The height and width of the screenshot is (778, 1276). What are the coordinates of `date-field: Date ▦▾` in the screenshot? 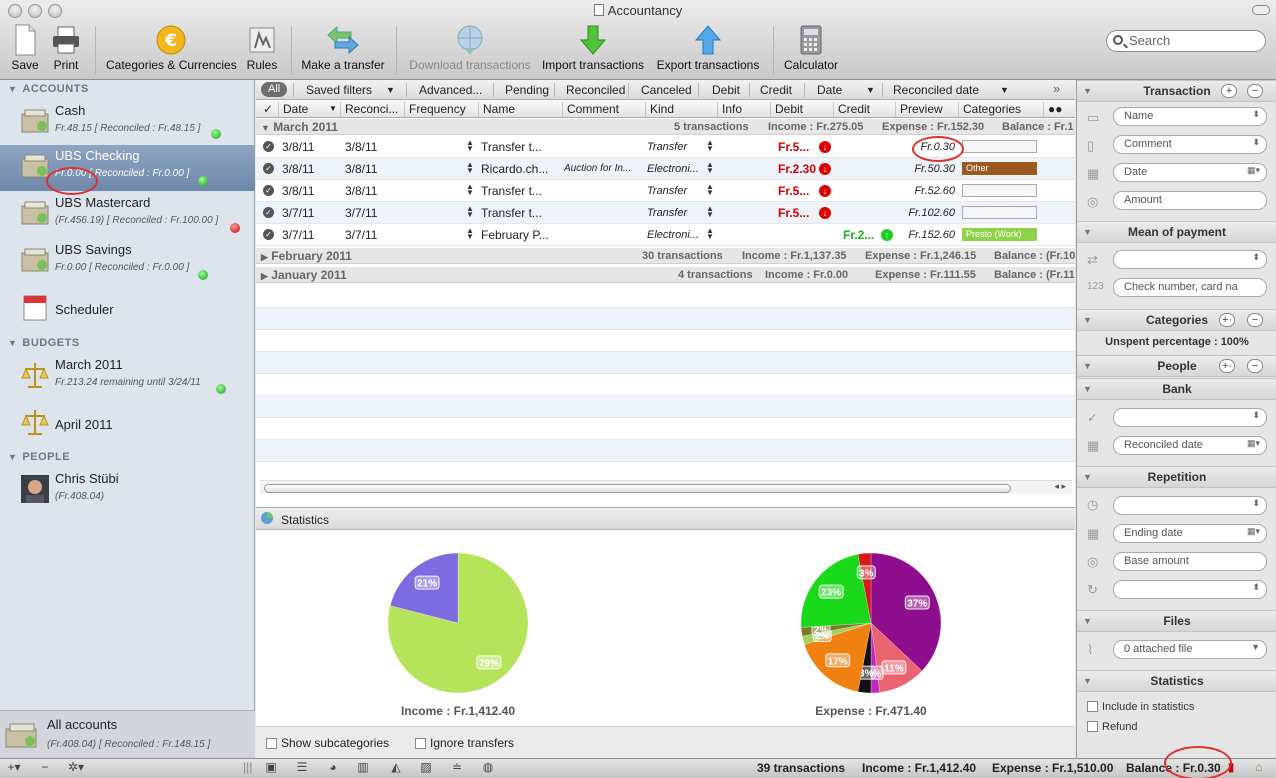 It's located at (1190, 172).